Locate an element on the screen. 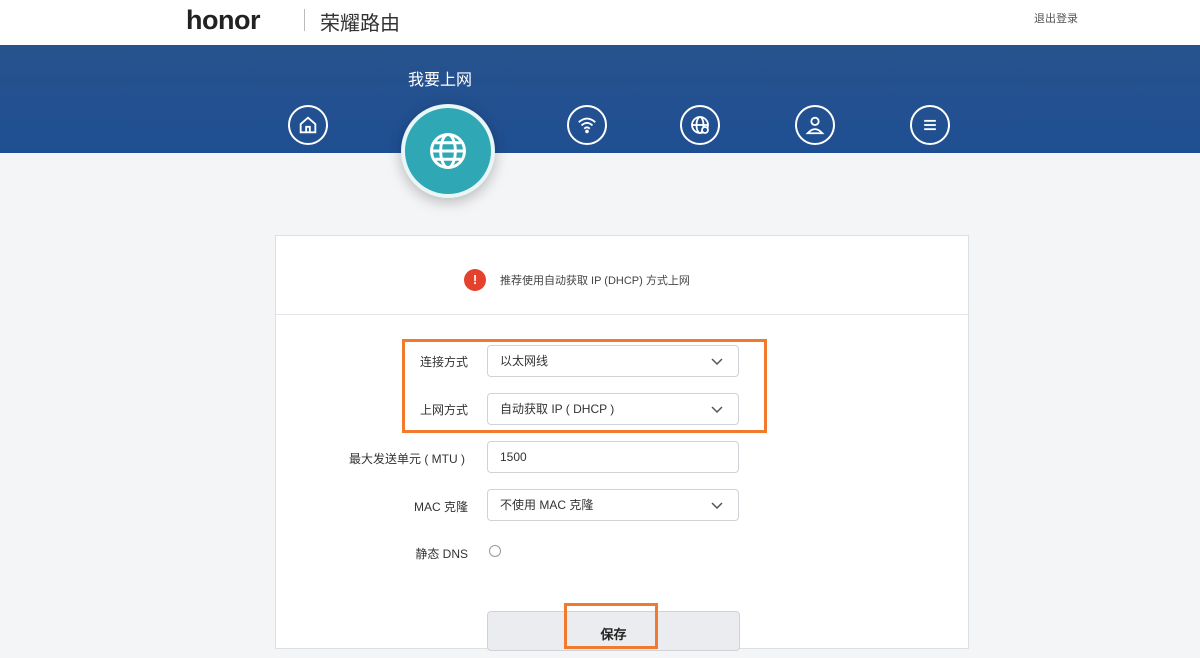  nav-menu is located at coordinates (930, 125).